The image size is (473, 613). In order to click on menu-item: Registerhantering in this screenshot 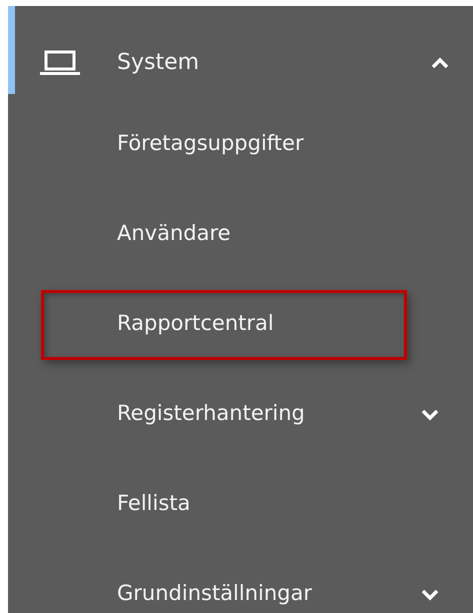, I will do `click(224, 415)`.